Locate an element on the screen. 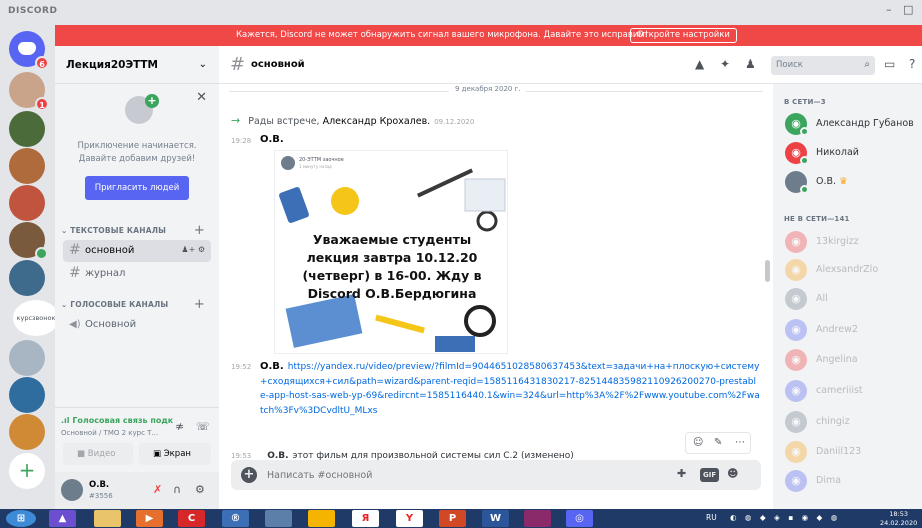 The width and height of the screenshot is (922, 528). language-indicator: RU is located at coordinates (711, 517).